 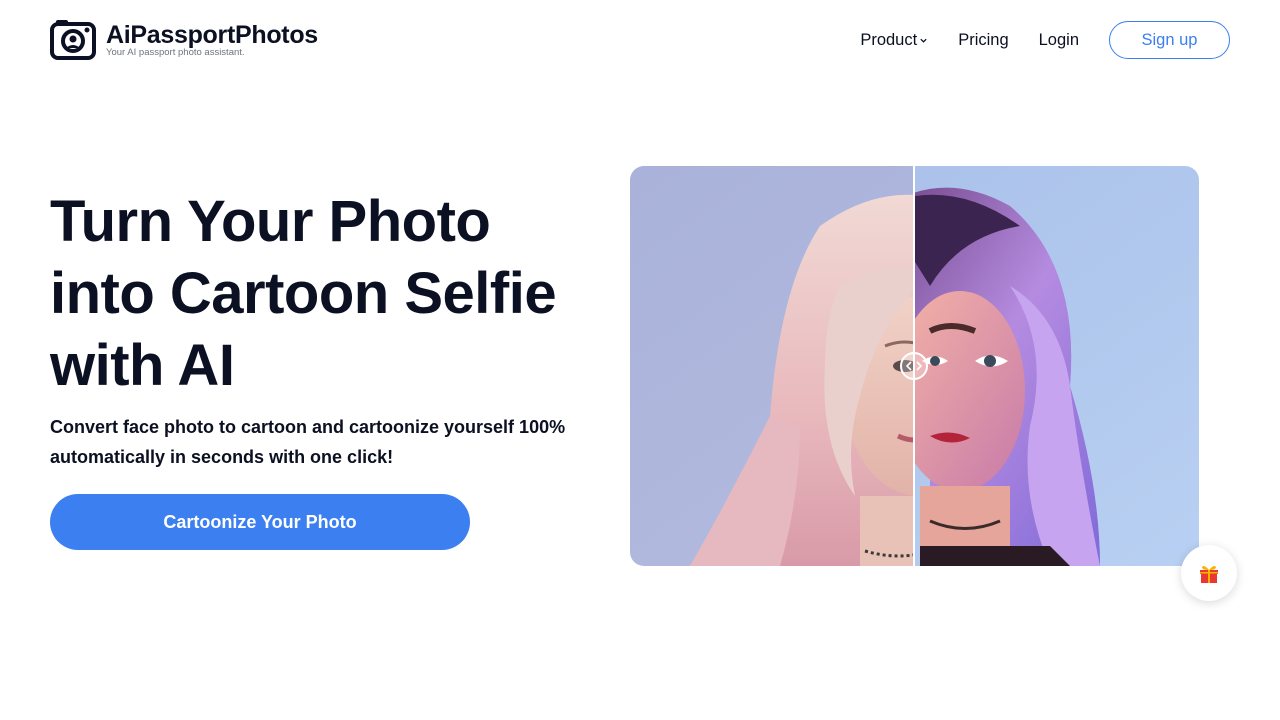 I want to click on signup-button: Sign up, so click(x=1169, y=40).